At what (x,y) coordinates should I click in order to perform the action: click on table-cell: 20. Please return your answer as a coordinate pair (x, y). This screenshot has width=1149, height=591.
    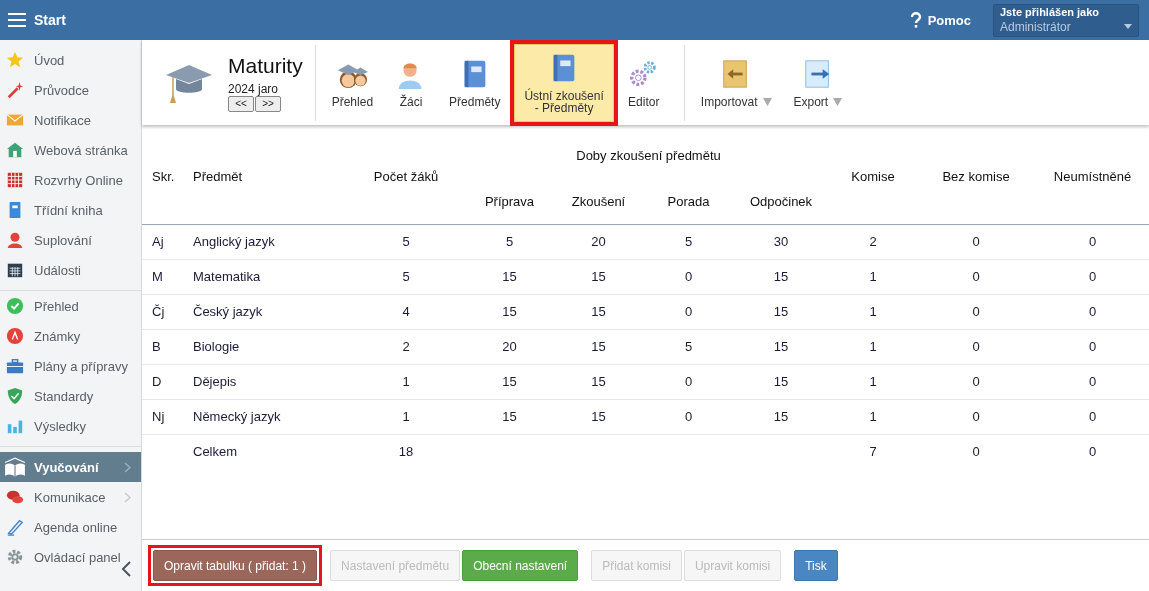
    Looking at the image, I should click on (598, 241).